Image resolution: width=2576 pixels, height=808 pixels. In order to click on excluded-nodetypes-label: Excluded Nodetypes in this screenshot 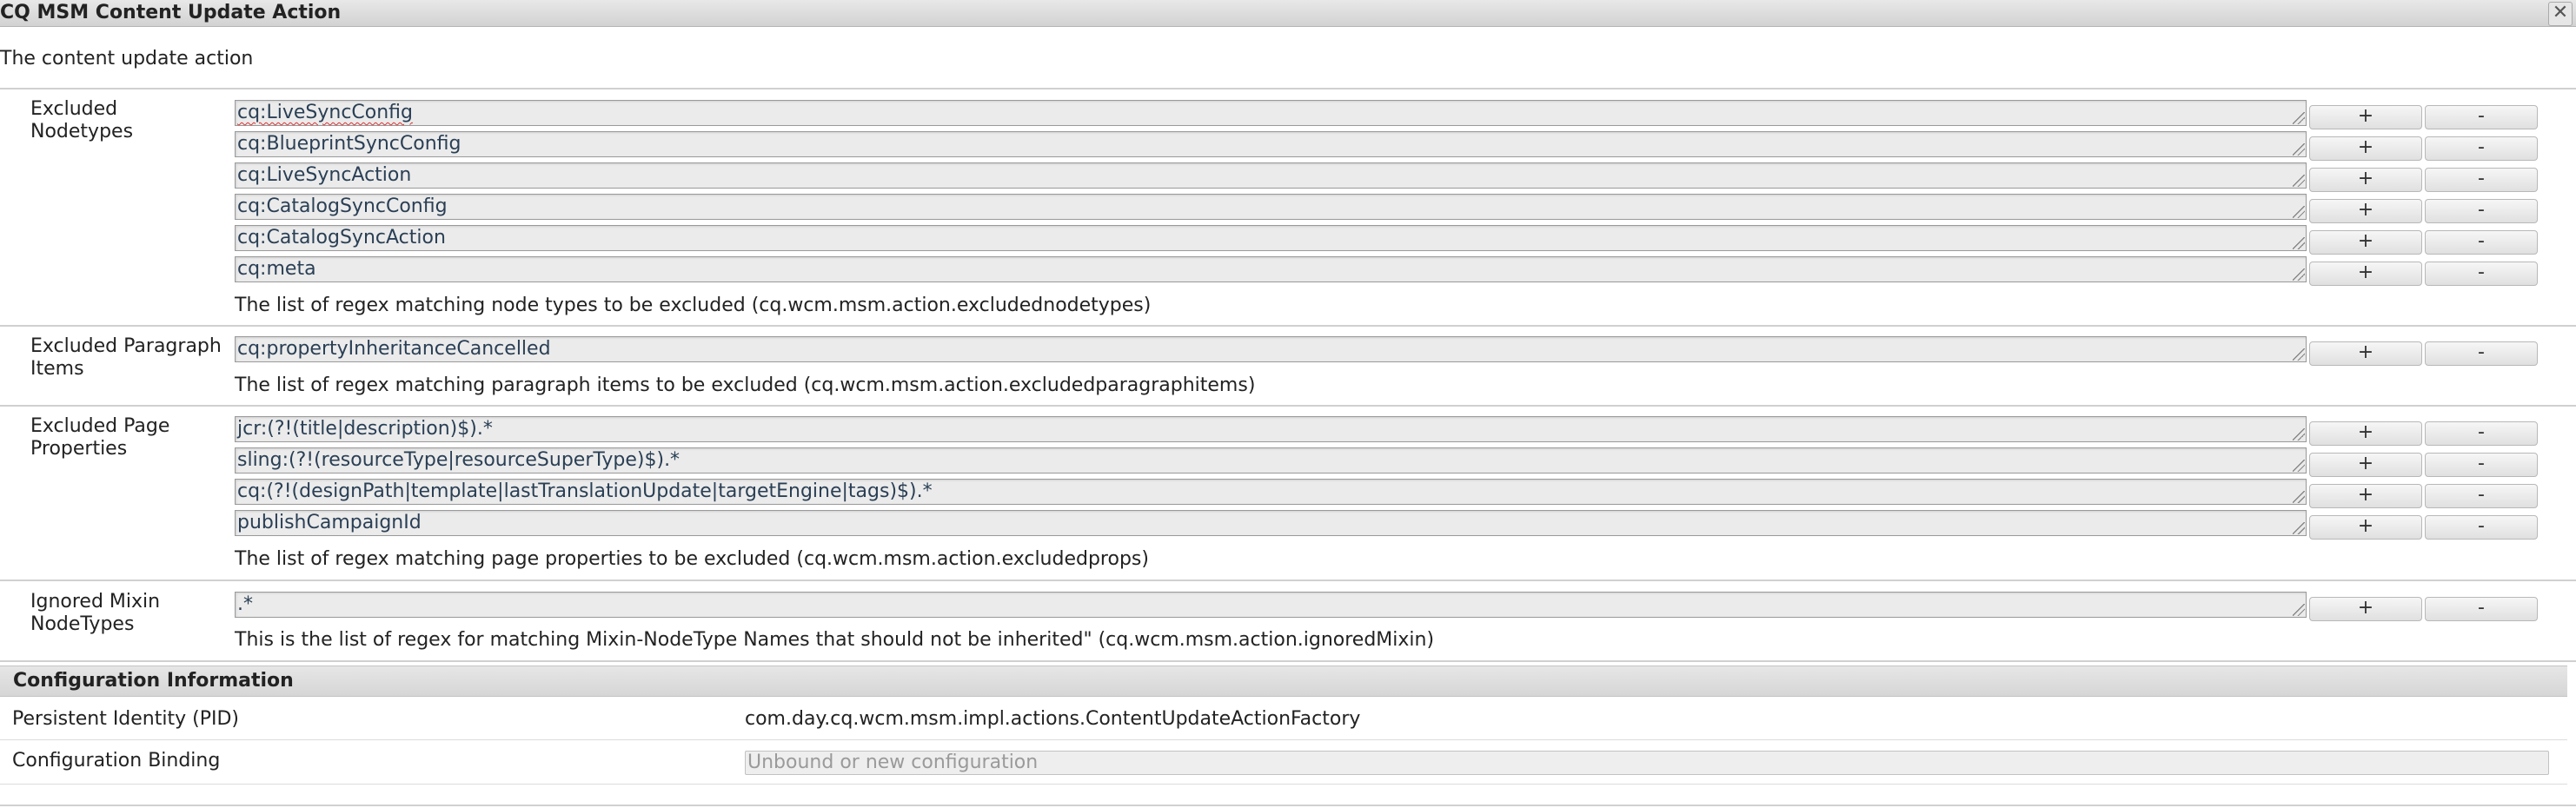, I will do `click(82, 120)`.